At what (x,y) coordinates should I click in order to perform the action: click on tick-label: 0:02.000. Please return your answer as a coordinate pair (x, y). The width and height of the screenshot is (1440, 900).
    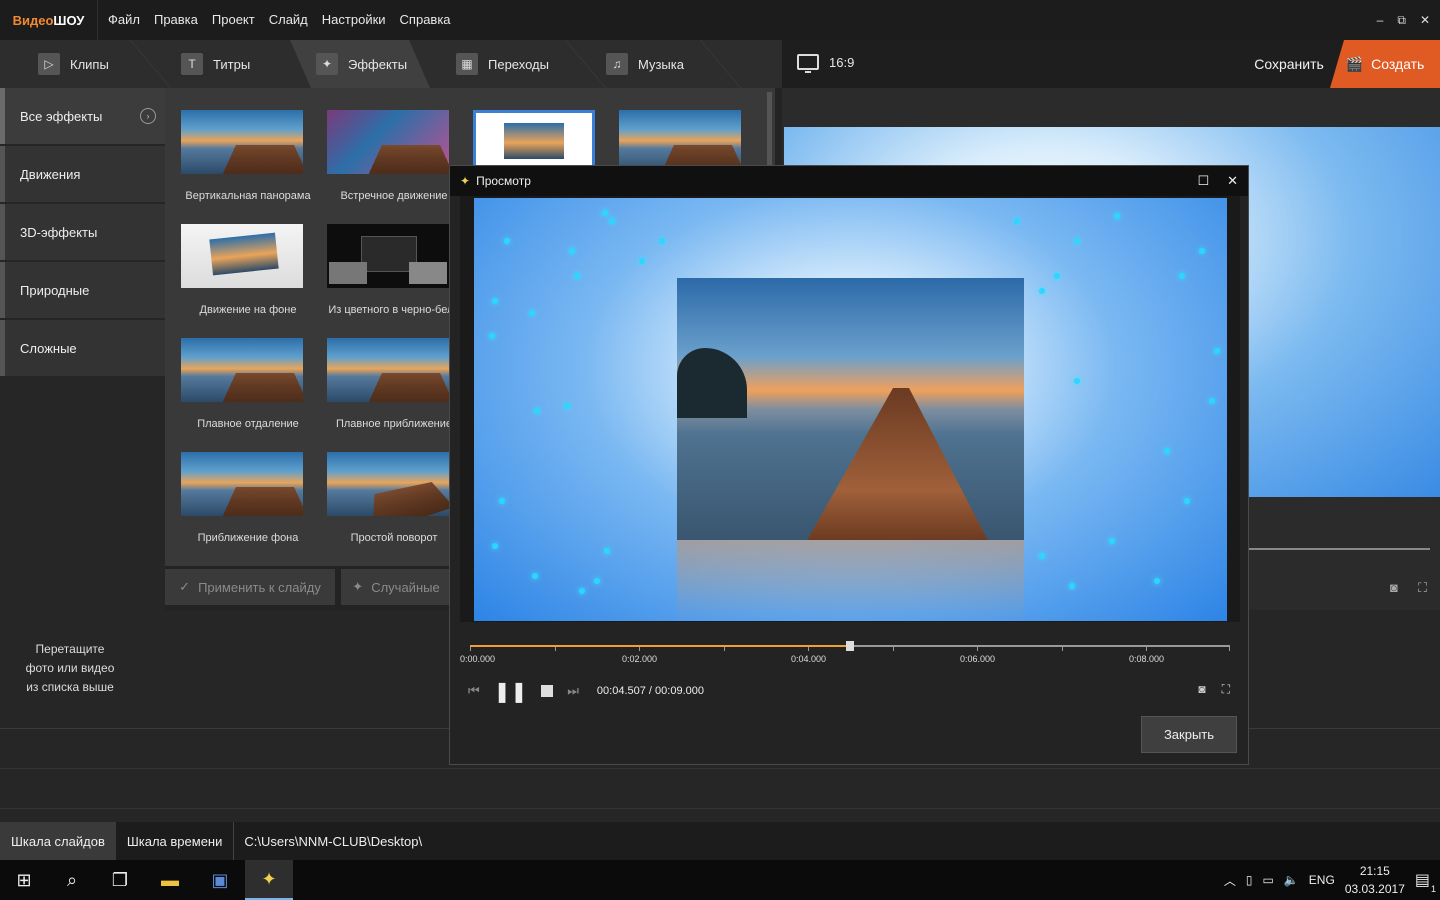
    Looking at the image, I should click on (640, 659).